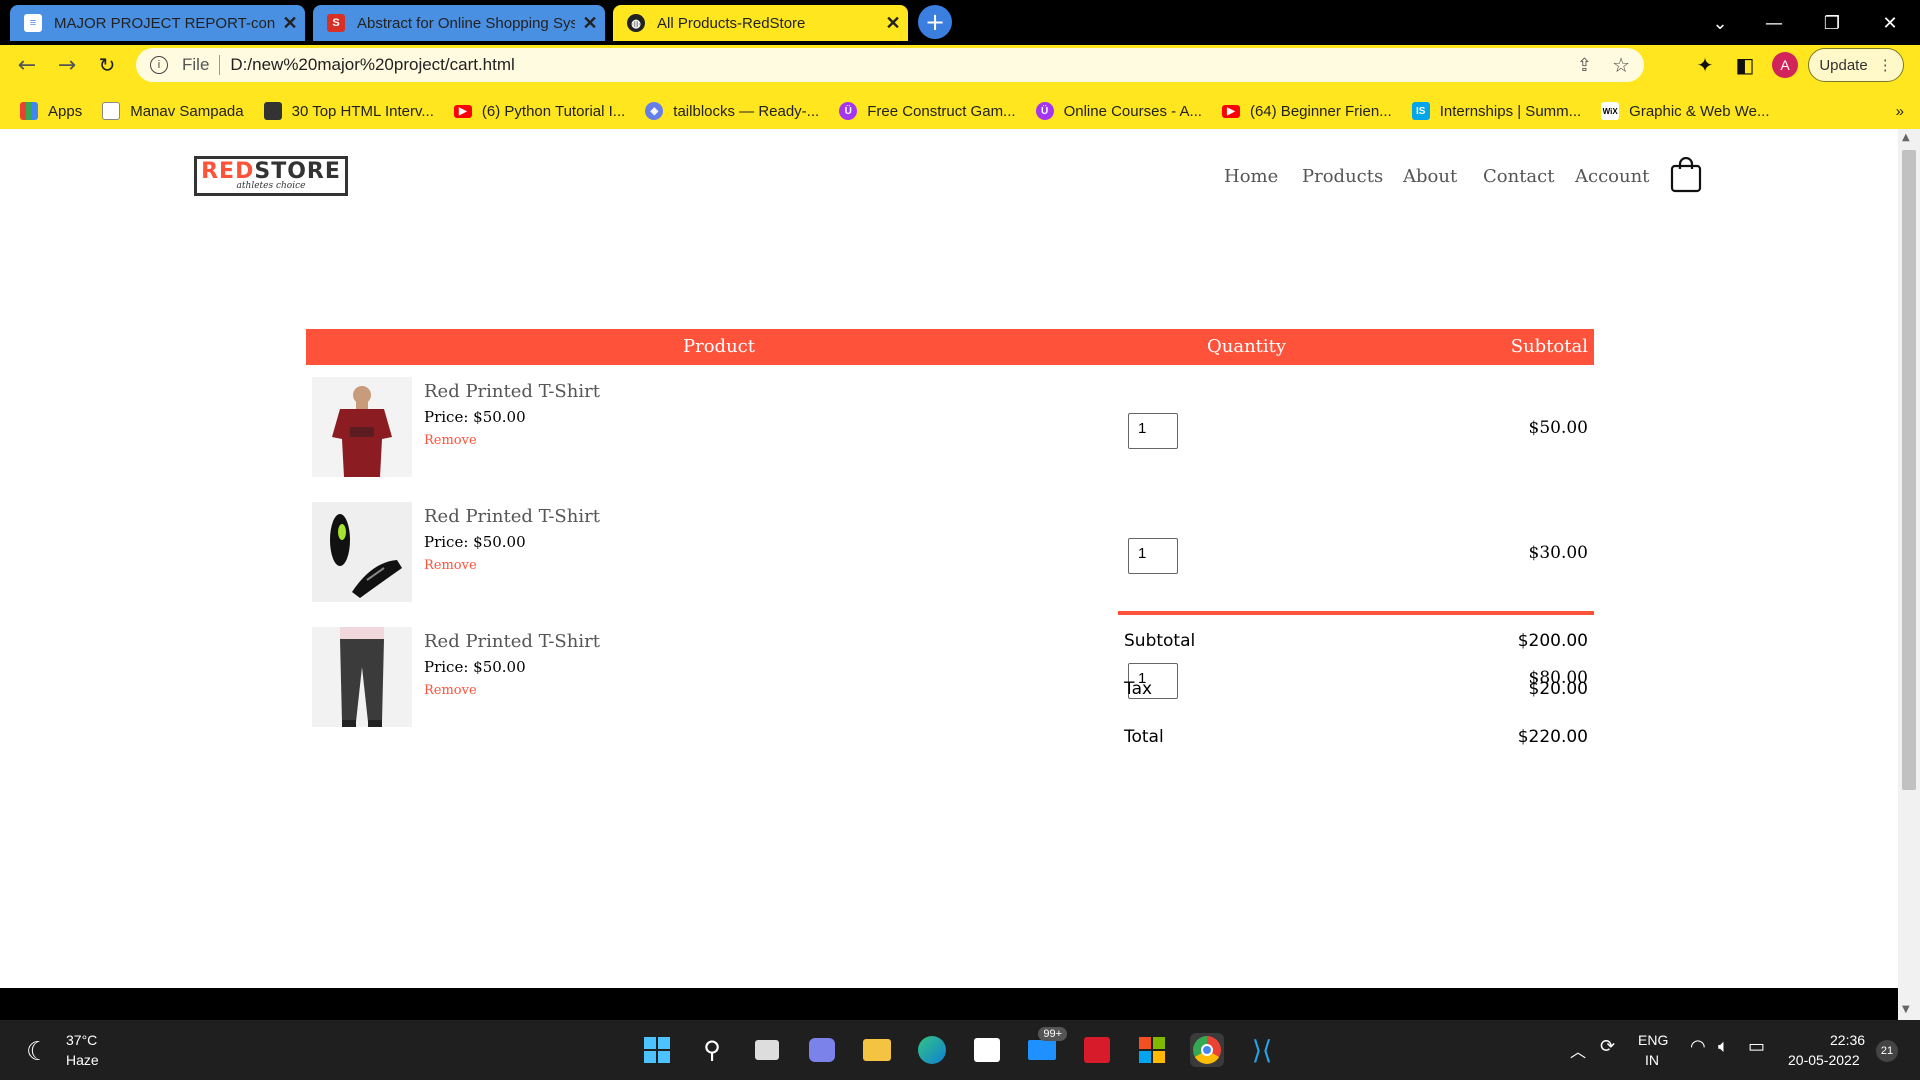 The width and height of the screenshot is (1920, 1080). What do you see at coordinates (1558, 689) in the screenshot?
I see `totals-value: $20.00` at bounding box center [1558, 689].